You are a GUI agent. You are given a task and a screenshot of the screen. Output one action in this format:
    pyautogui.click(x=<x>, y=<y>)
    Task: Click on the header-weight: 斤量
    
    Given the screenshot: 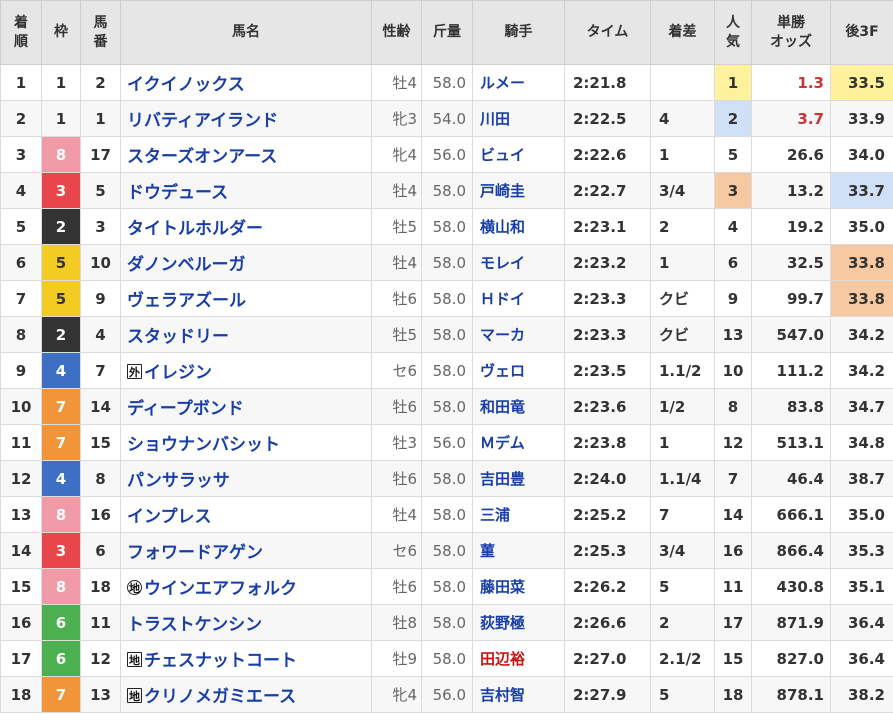 What is the action you would take?
    pyautogui.click(x=447, y=32)
    